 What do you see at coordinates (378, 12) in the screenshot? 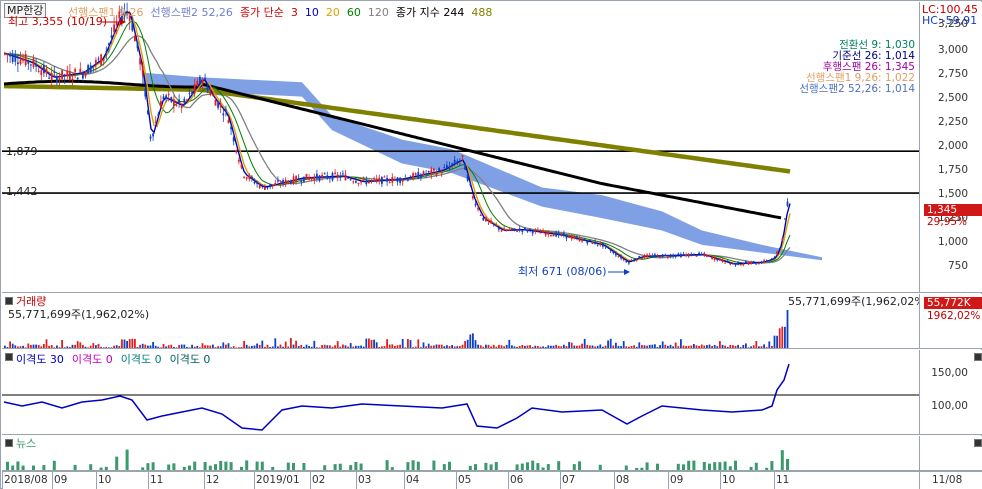
I see `legend-item: 120` at bounding box center [378, 12].